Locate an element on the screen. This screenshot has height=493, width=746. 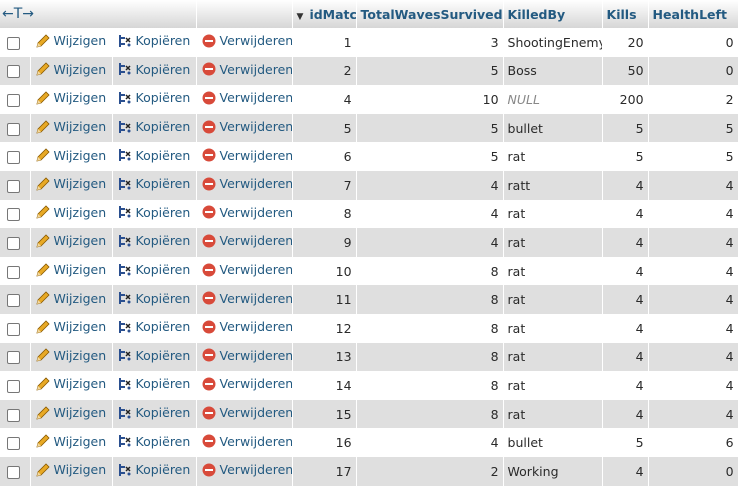
header-killedby: KilledBy is located at coordinates (553, 14).